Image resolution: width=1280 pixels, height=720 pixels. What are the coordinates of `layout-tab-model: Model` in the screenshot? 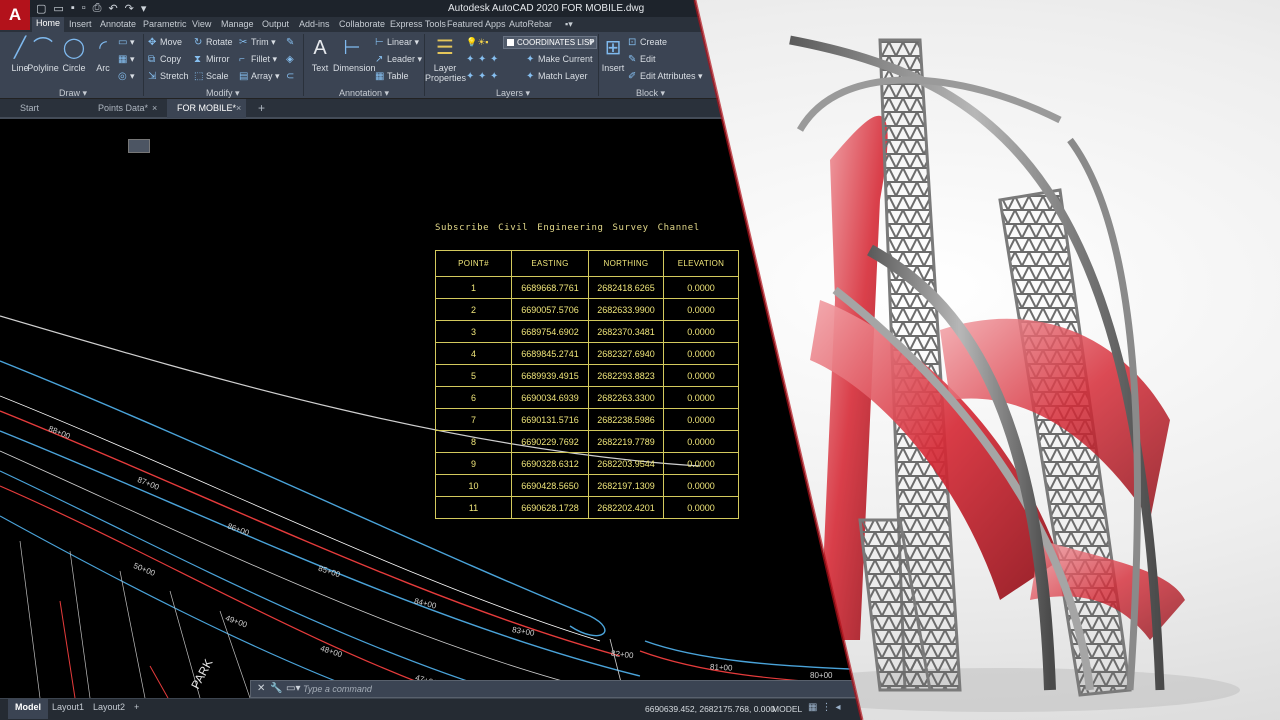 It's located at (28, 709).